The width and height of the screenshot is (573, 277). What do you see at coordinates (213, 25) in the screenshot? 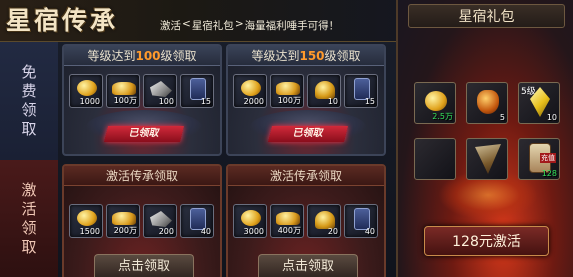
I see `breadcrumb-gift-pack-link: 星宿礼包` at bounding box center [213, 25].